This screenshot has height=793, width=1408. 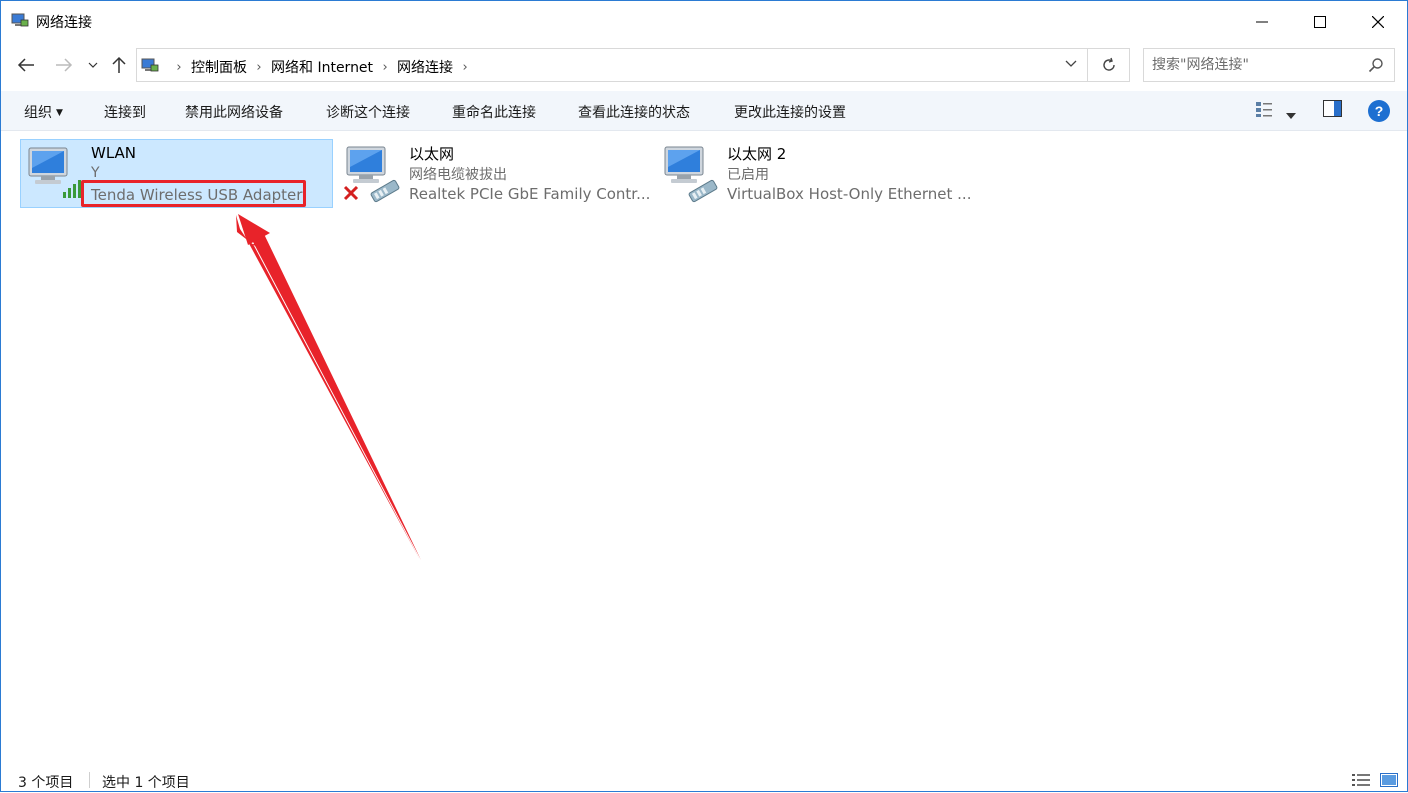 What do you see at coordinates (494, 112) in the screenshot?
I see `rename-button: 重命名此连接` at bounding box center [494, 112].